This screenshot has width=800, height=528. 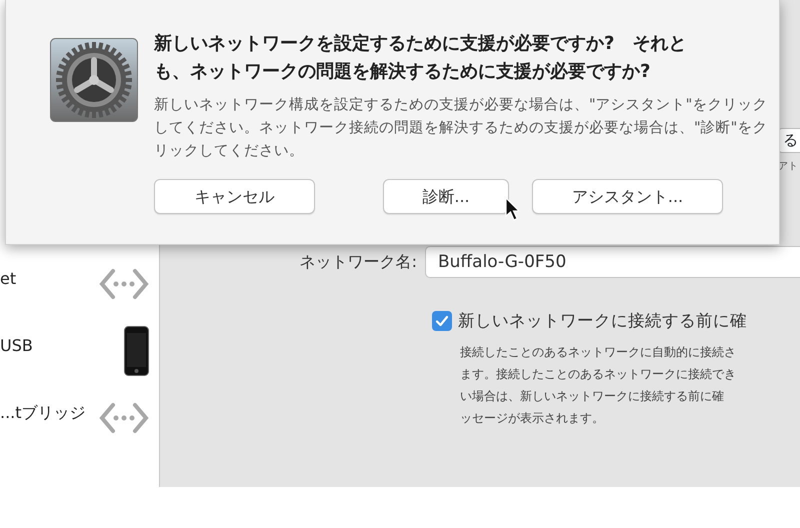 I want to click on sidebar-item-label: et, so click(x=8, y=278).